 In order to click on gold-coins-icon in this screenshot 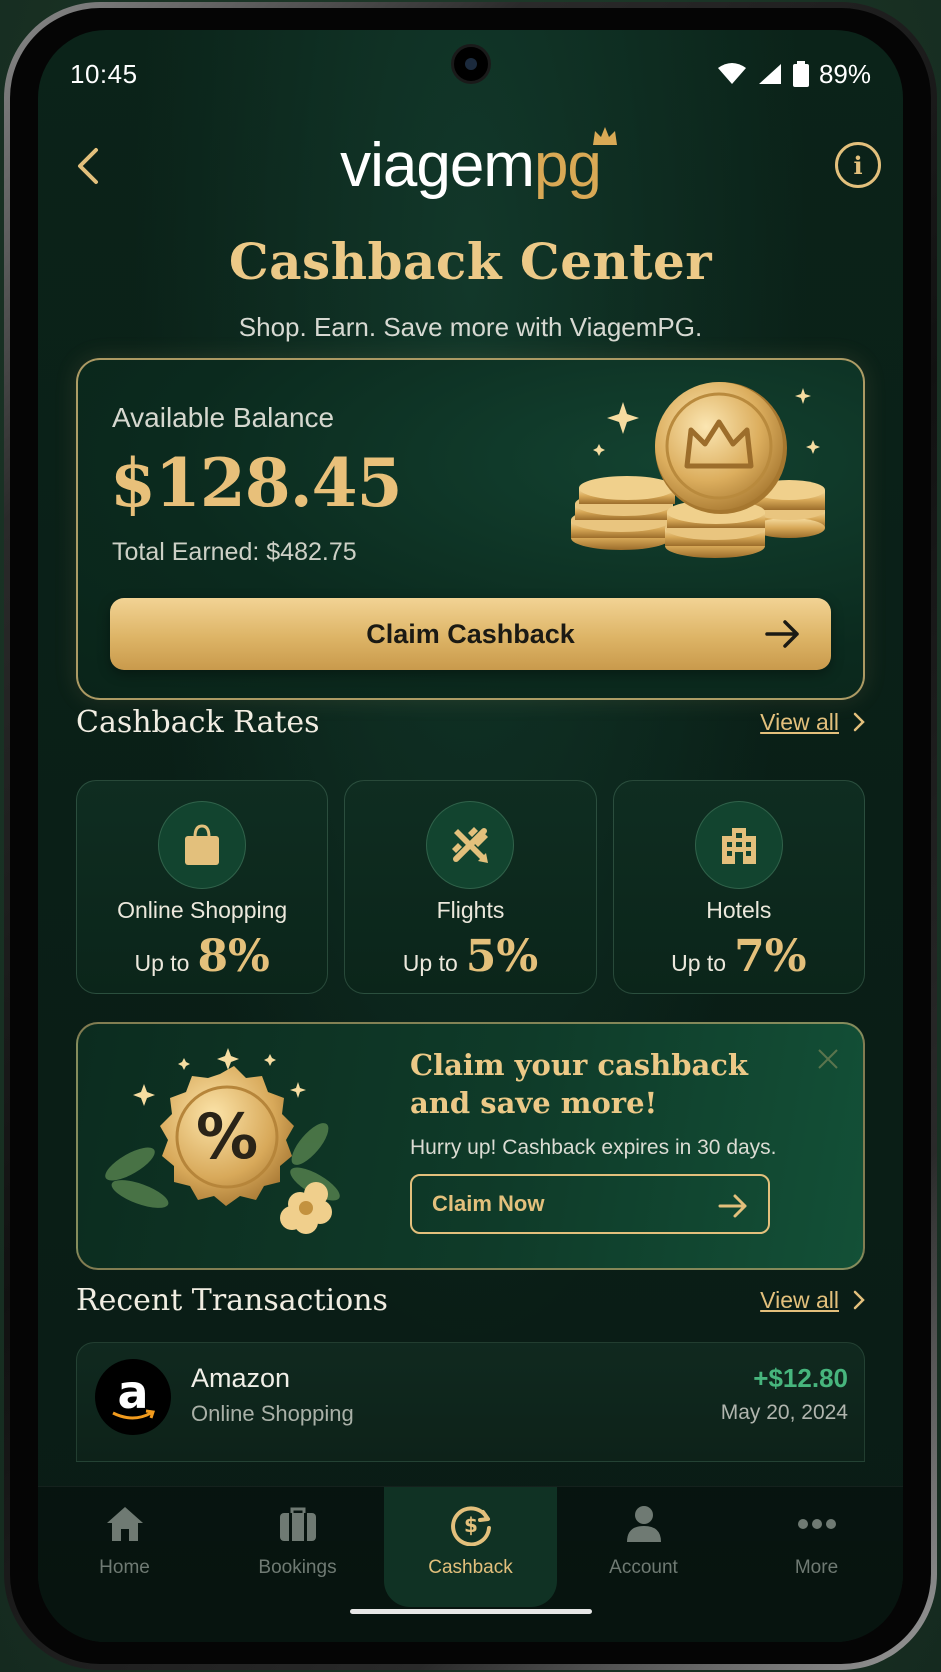, I will do `click(698, 470)`.